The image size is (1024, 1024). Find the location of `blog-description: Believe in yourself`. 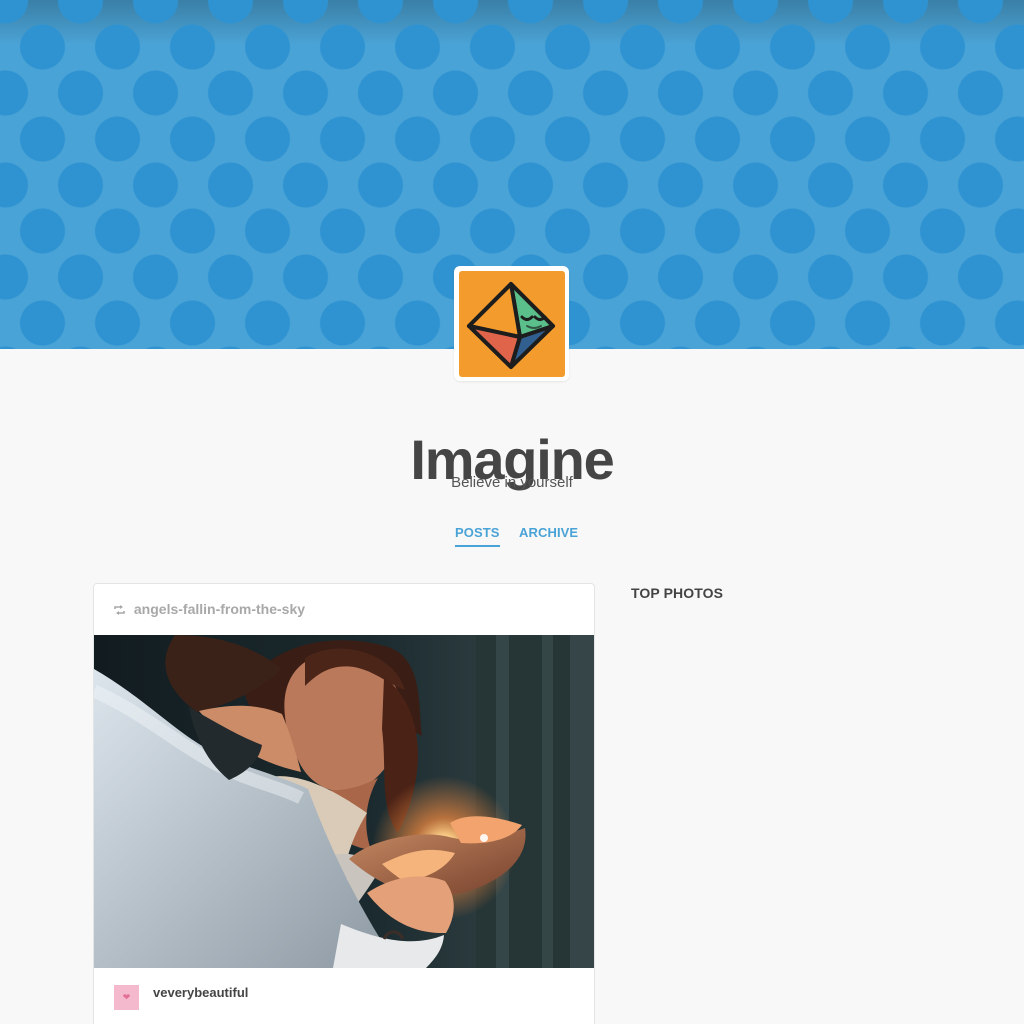

blog-description: Believe in yourself is located at coordinates (512, 482).